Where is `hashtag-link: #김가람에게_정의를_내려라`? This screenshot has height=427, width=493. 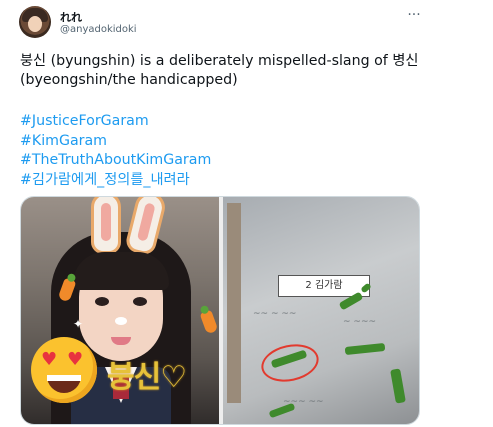 hashtag-link: #김가람에게_정의를_내려라 is located at coordinates (115, 181).